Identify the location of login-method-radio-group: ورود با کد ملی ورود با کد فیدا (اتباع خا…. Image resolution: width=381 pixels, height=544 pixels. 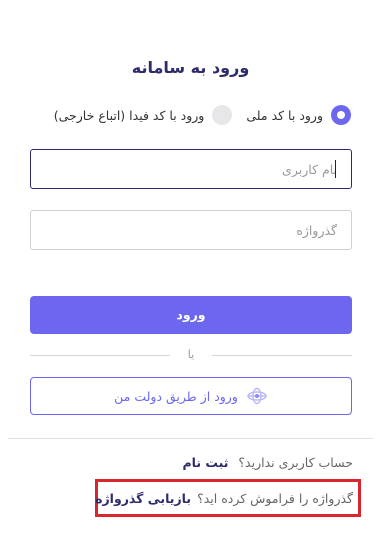
(190, 115).